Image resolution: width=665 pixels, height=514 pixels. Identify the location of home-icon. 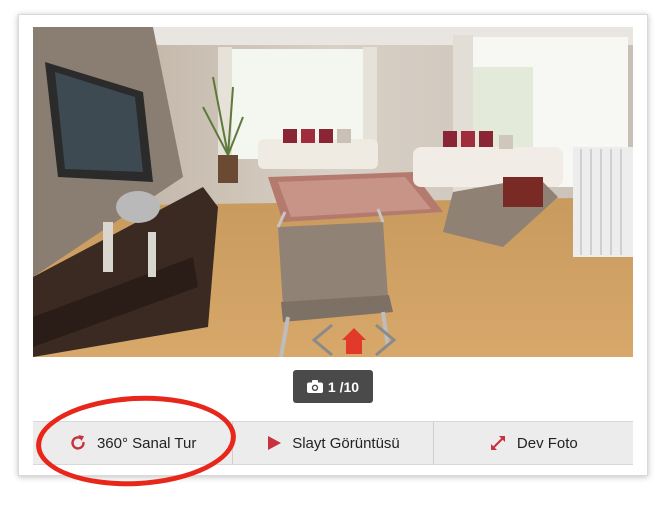
(354, 341).